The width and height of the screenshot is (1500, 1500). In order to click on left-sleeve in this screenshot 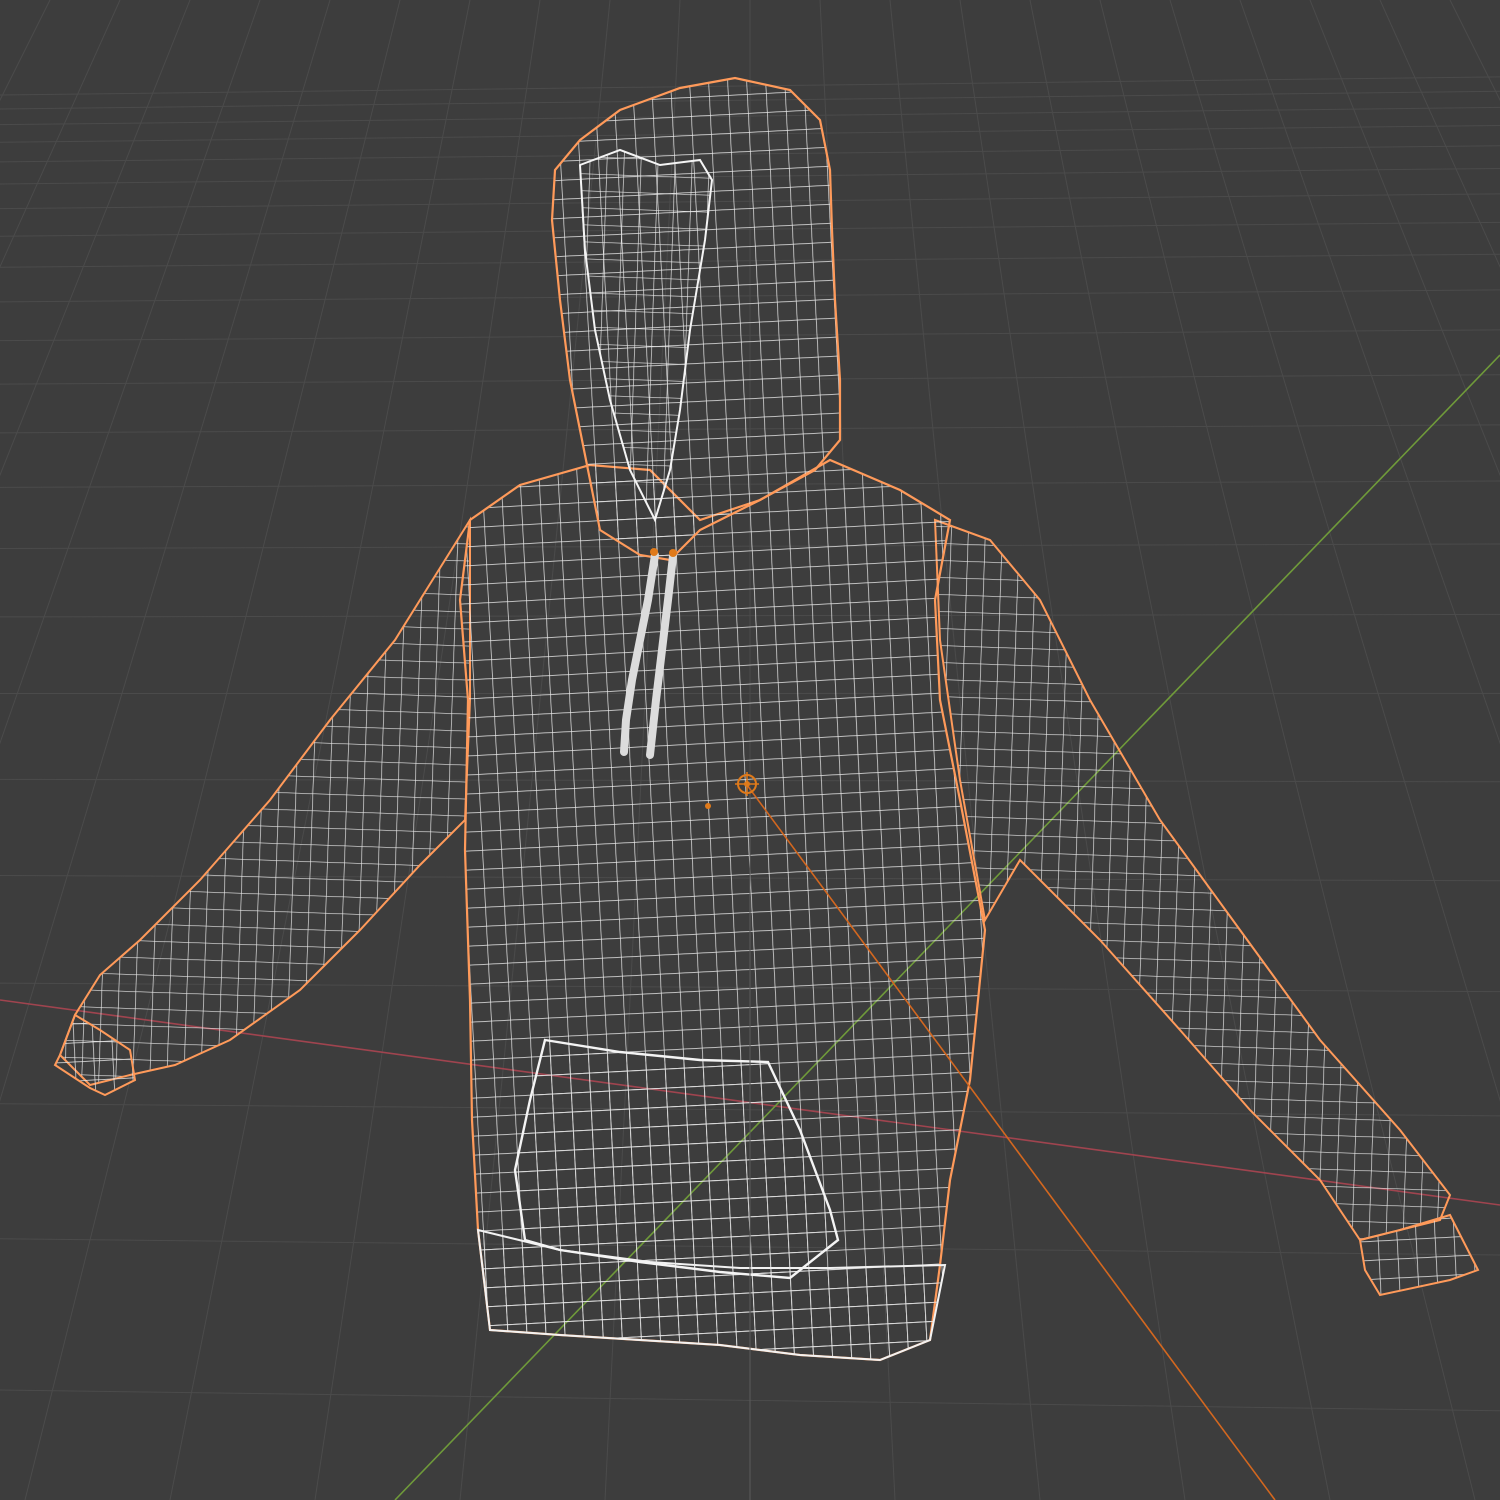, I will do `click(264, 801)`.